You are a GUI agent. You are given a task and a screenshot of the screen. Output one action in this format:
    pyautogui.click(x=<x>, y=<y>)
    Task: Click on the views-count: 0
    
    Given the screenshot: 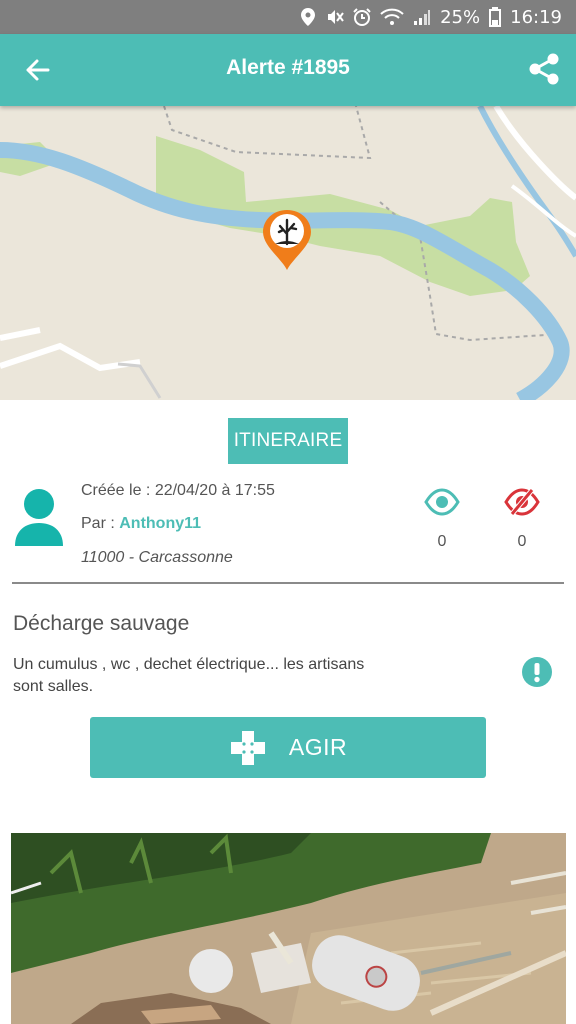 What is the action you would take?
    pyautogui.click(x=442, y=541)
    